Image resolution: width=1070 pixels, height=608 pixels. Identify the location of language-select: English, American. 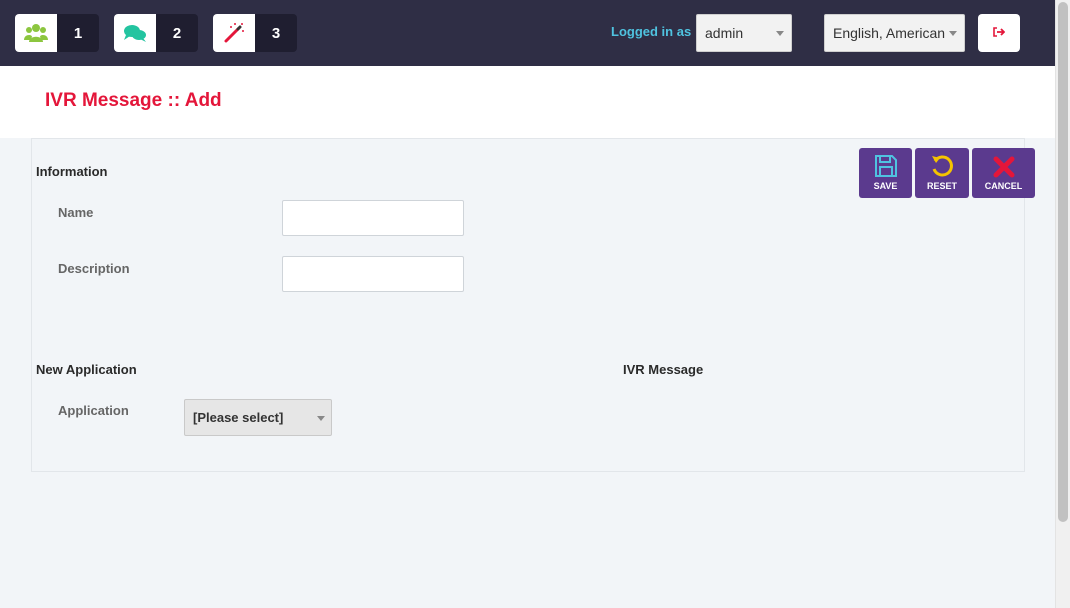
(894, 33).